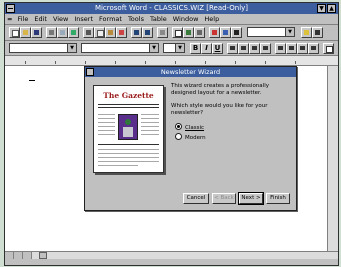 The height and width of the screenshot is (267, 341). I want to click on radio-selected-icon, so click(178, 126).